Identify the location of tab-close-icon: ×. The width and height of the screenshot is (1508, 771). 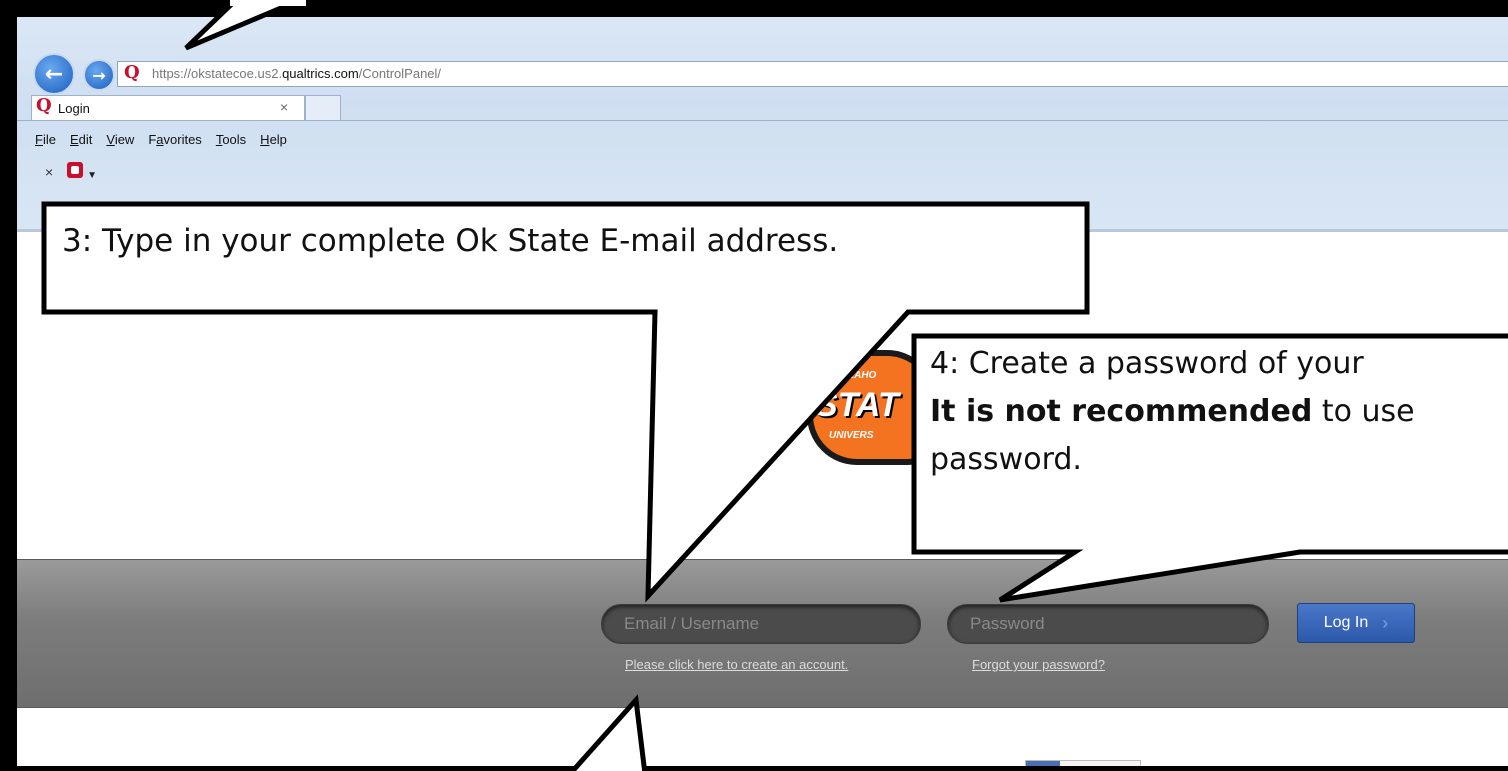
(284, 107).